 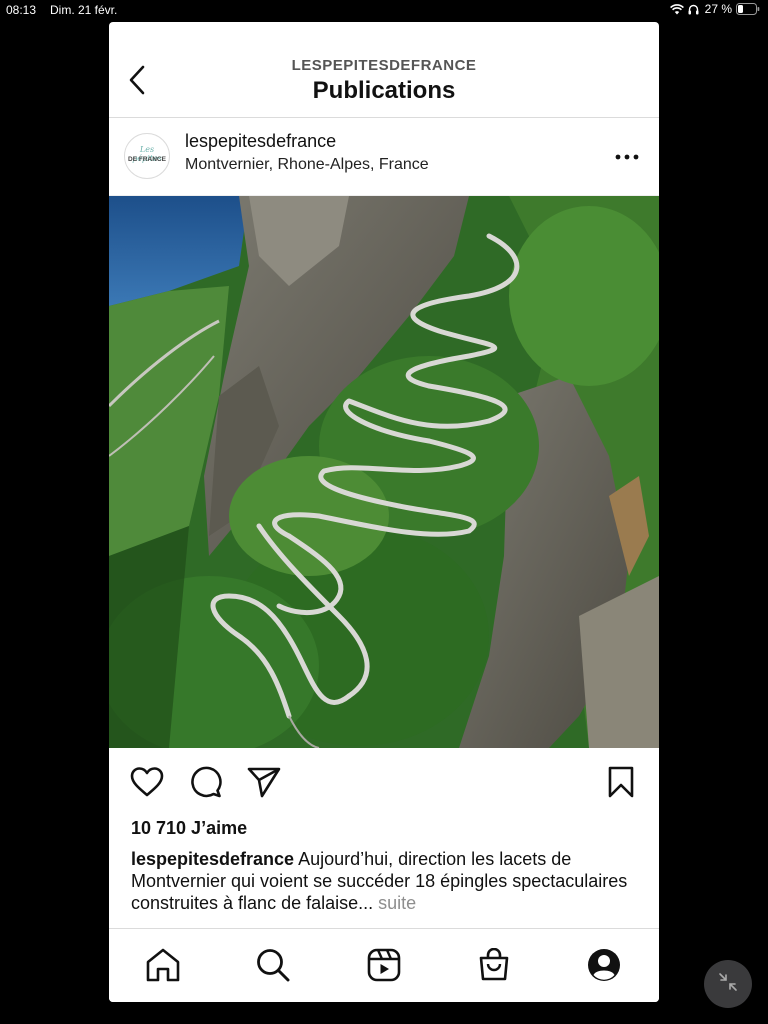 What do you see at coordinates (384, 65) in the screenshot?
I see `header-account-name: LESPEPITESDEFRANCE` at bounding box center [384, 65].